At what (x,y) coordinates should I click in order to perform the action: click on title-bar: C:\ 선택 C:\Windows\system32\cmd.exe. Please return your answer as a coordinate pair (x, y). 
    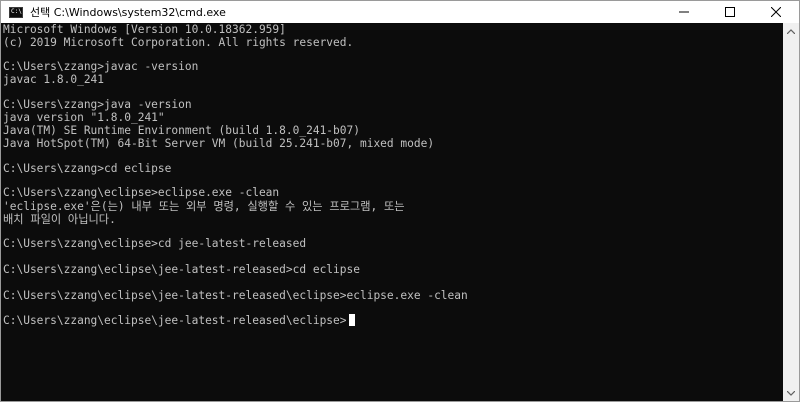
    Looking at the image, I should click on (400, 12).